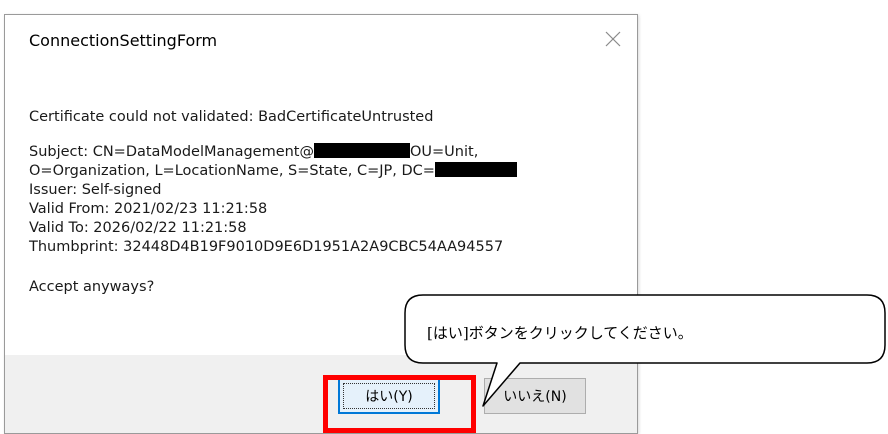 The height and width of the screenshot is (434, 888). What do you see at coordinates (444, 152) in the screenshot?
I see `subject-suffix: OU=Unit,` at bounding box center [444, 152].